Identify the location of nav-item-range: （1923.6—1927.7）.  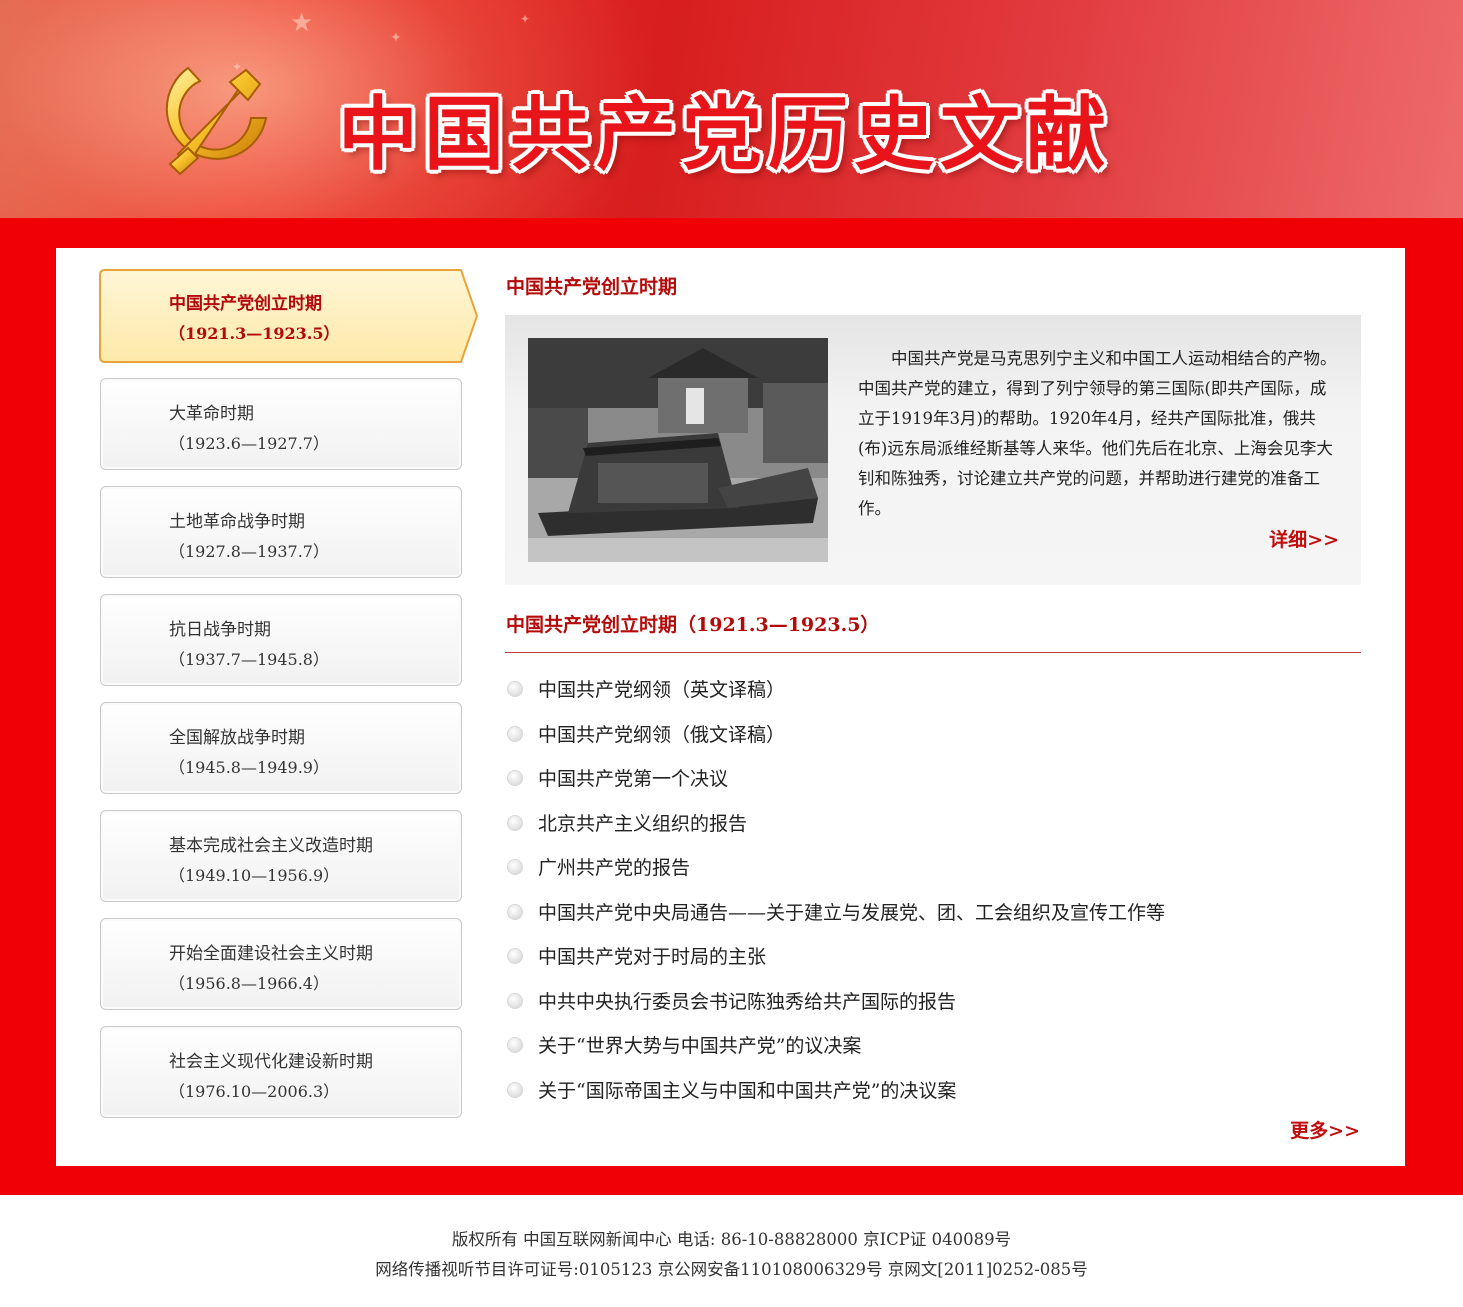
(249, 443).